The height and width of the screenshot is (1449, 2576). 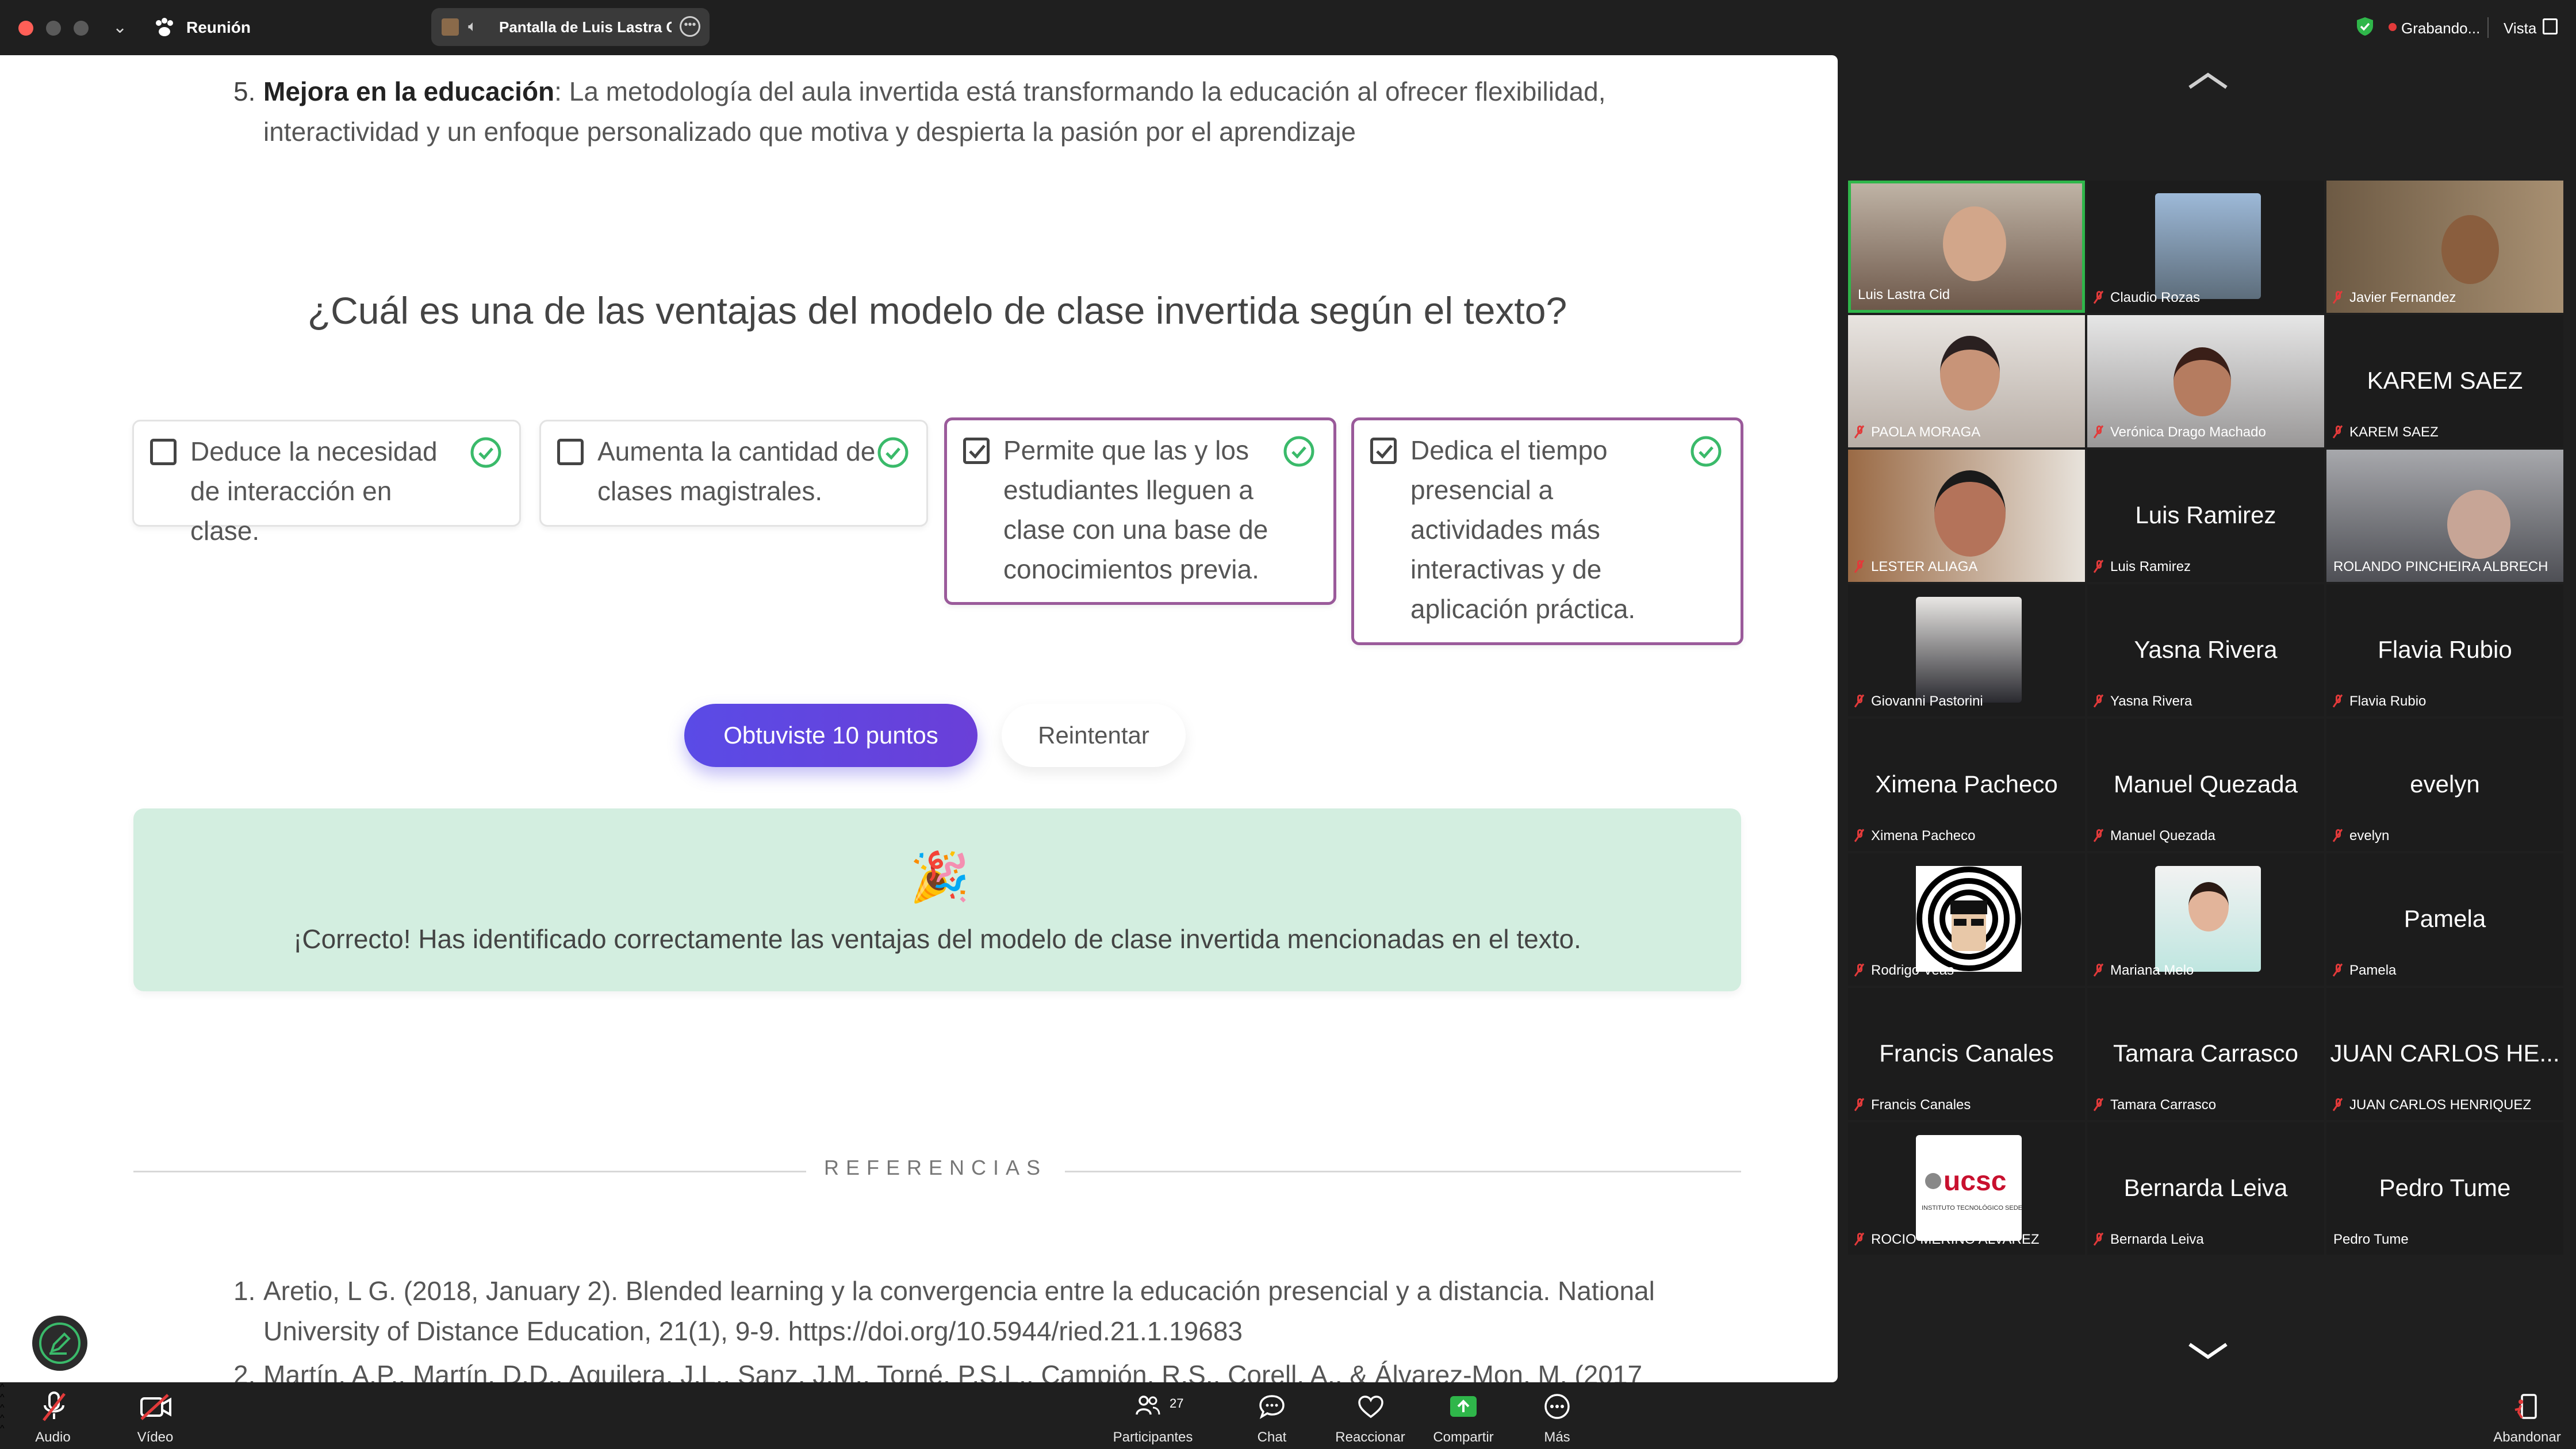 I want to click on video-tile: ROLANDO PINCHEIRA ALBRECH, so click(x=2444, y=516).